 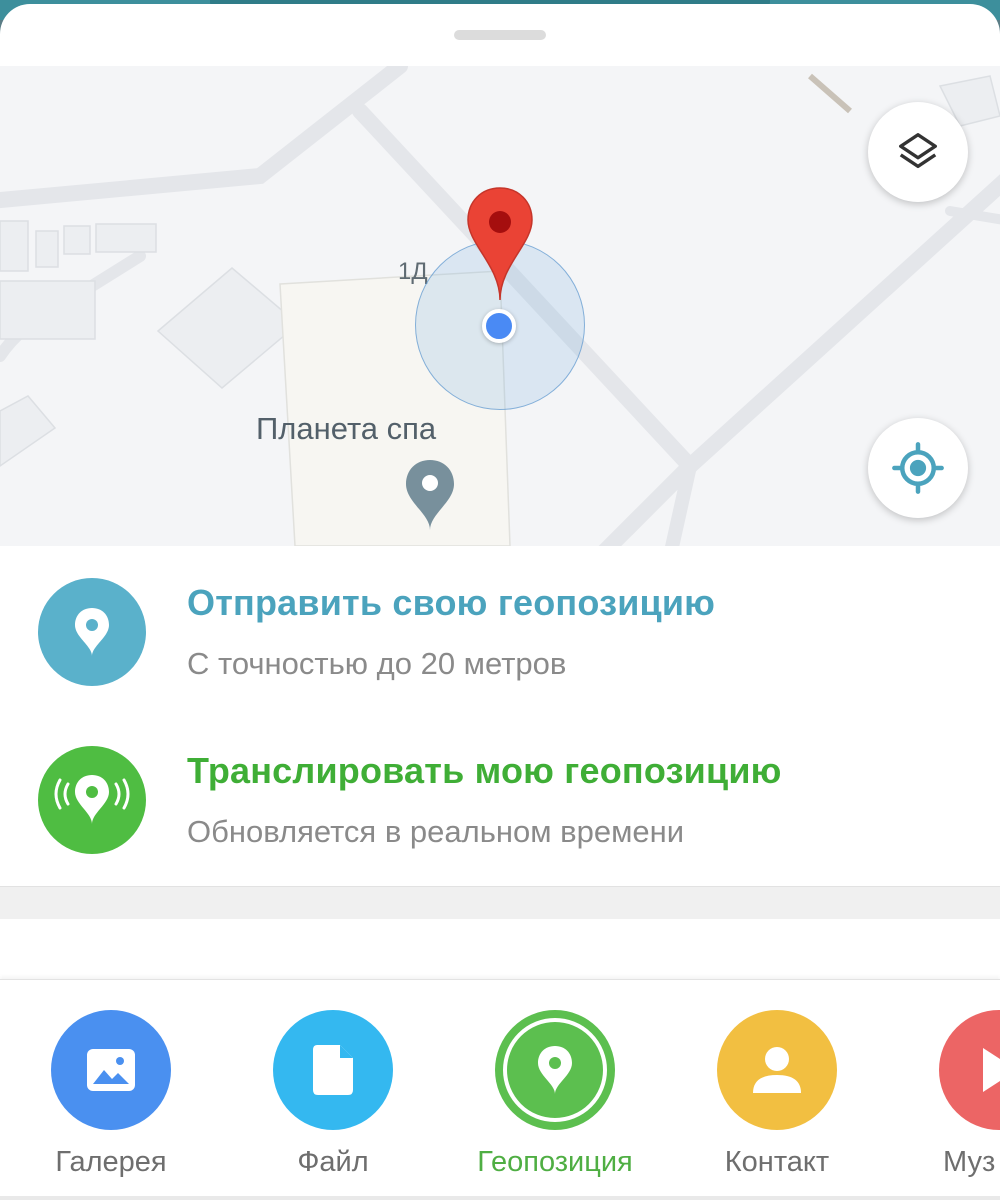 What do you see at coordinates (111, 1162) in the screenshot?
I see `attach-gallery-label: Галерея` at bounding box center [111, 1162].